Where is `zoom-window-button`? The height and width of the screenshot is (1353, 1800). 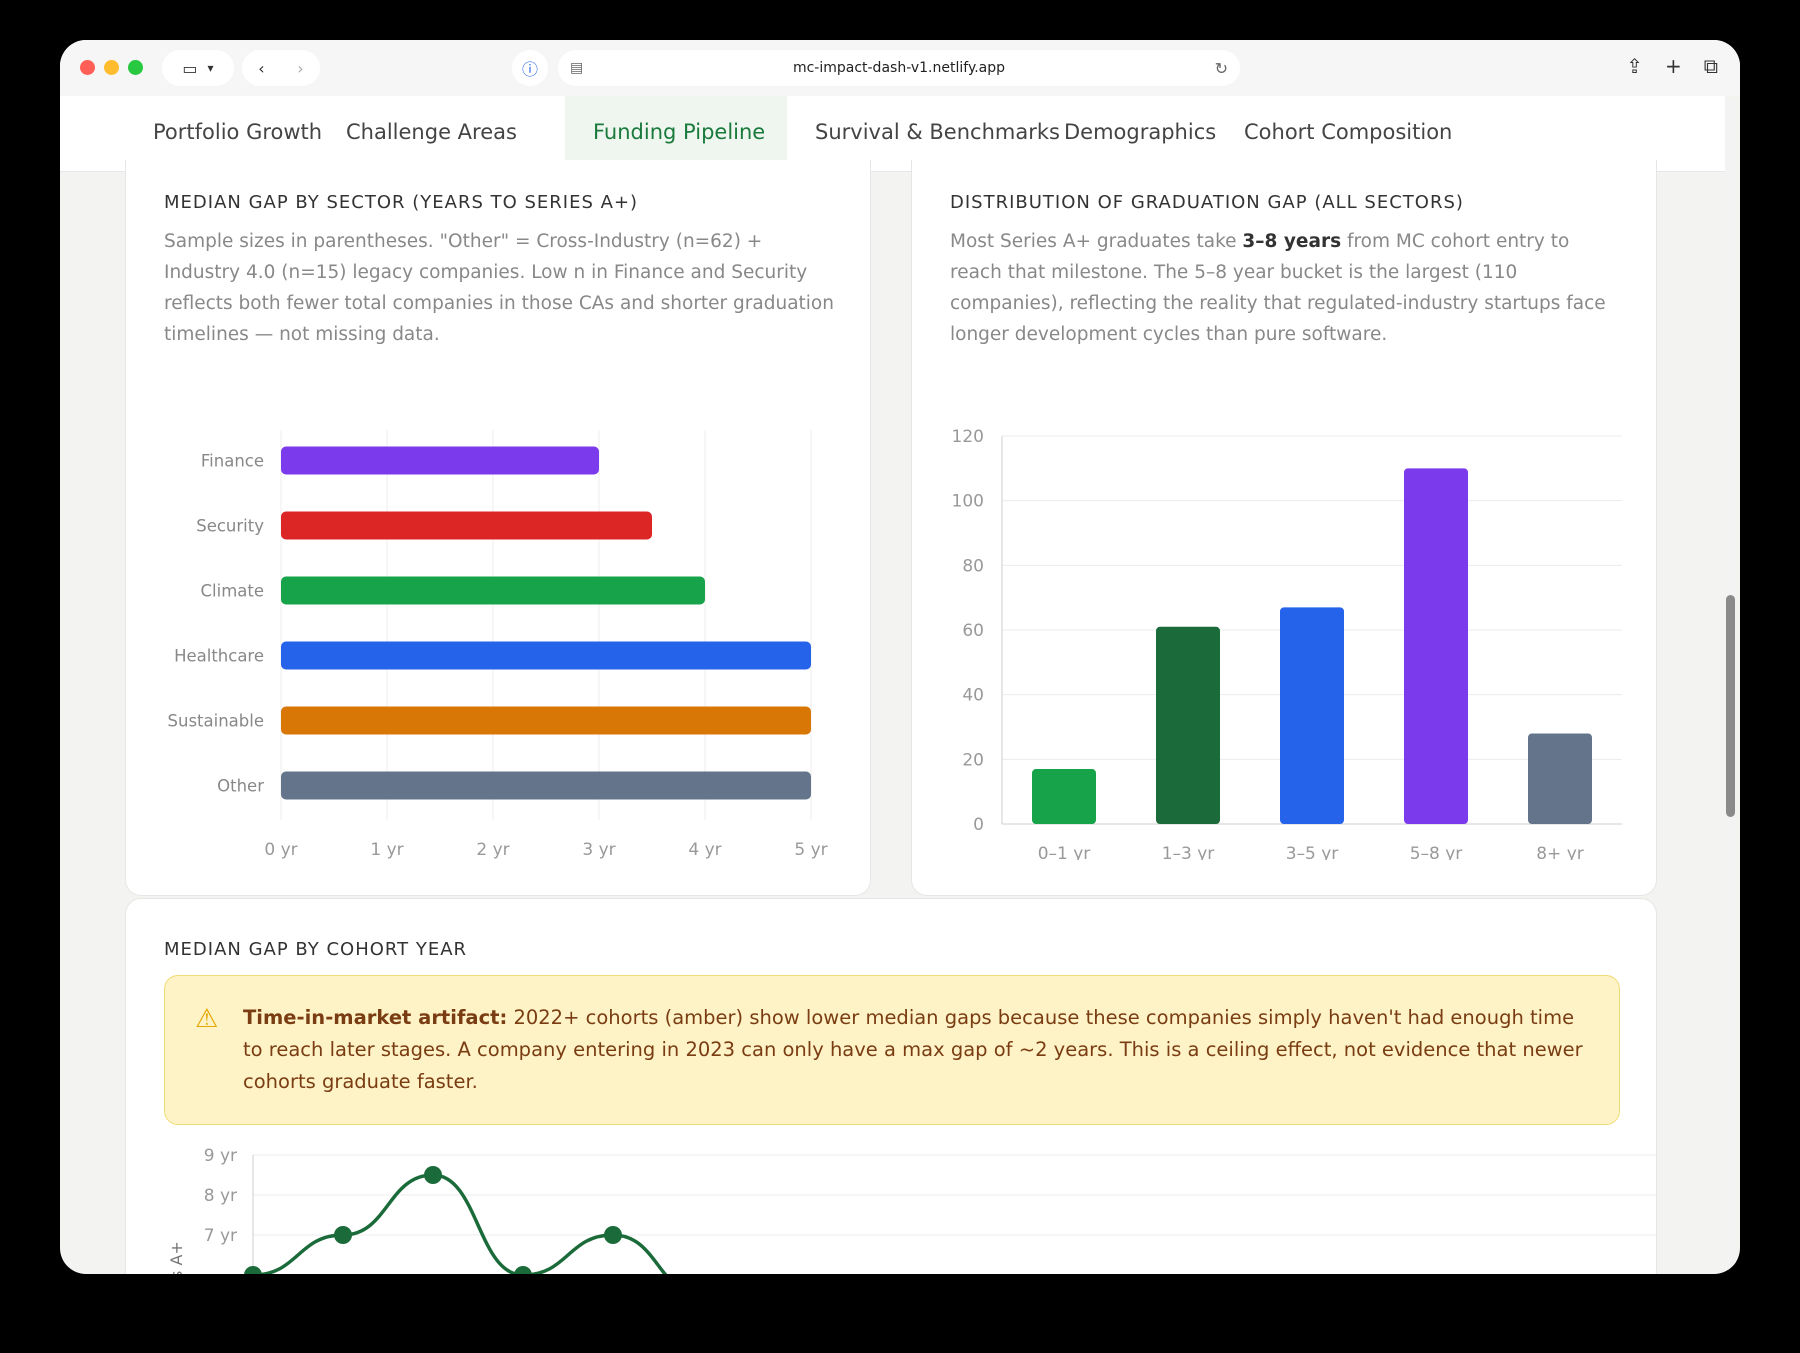
zoom-window-button is located at coordinates (135, 67).